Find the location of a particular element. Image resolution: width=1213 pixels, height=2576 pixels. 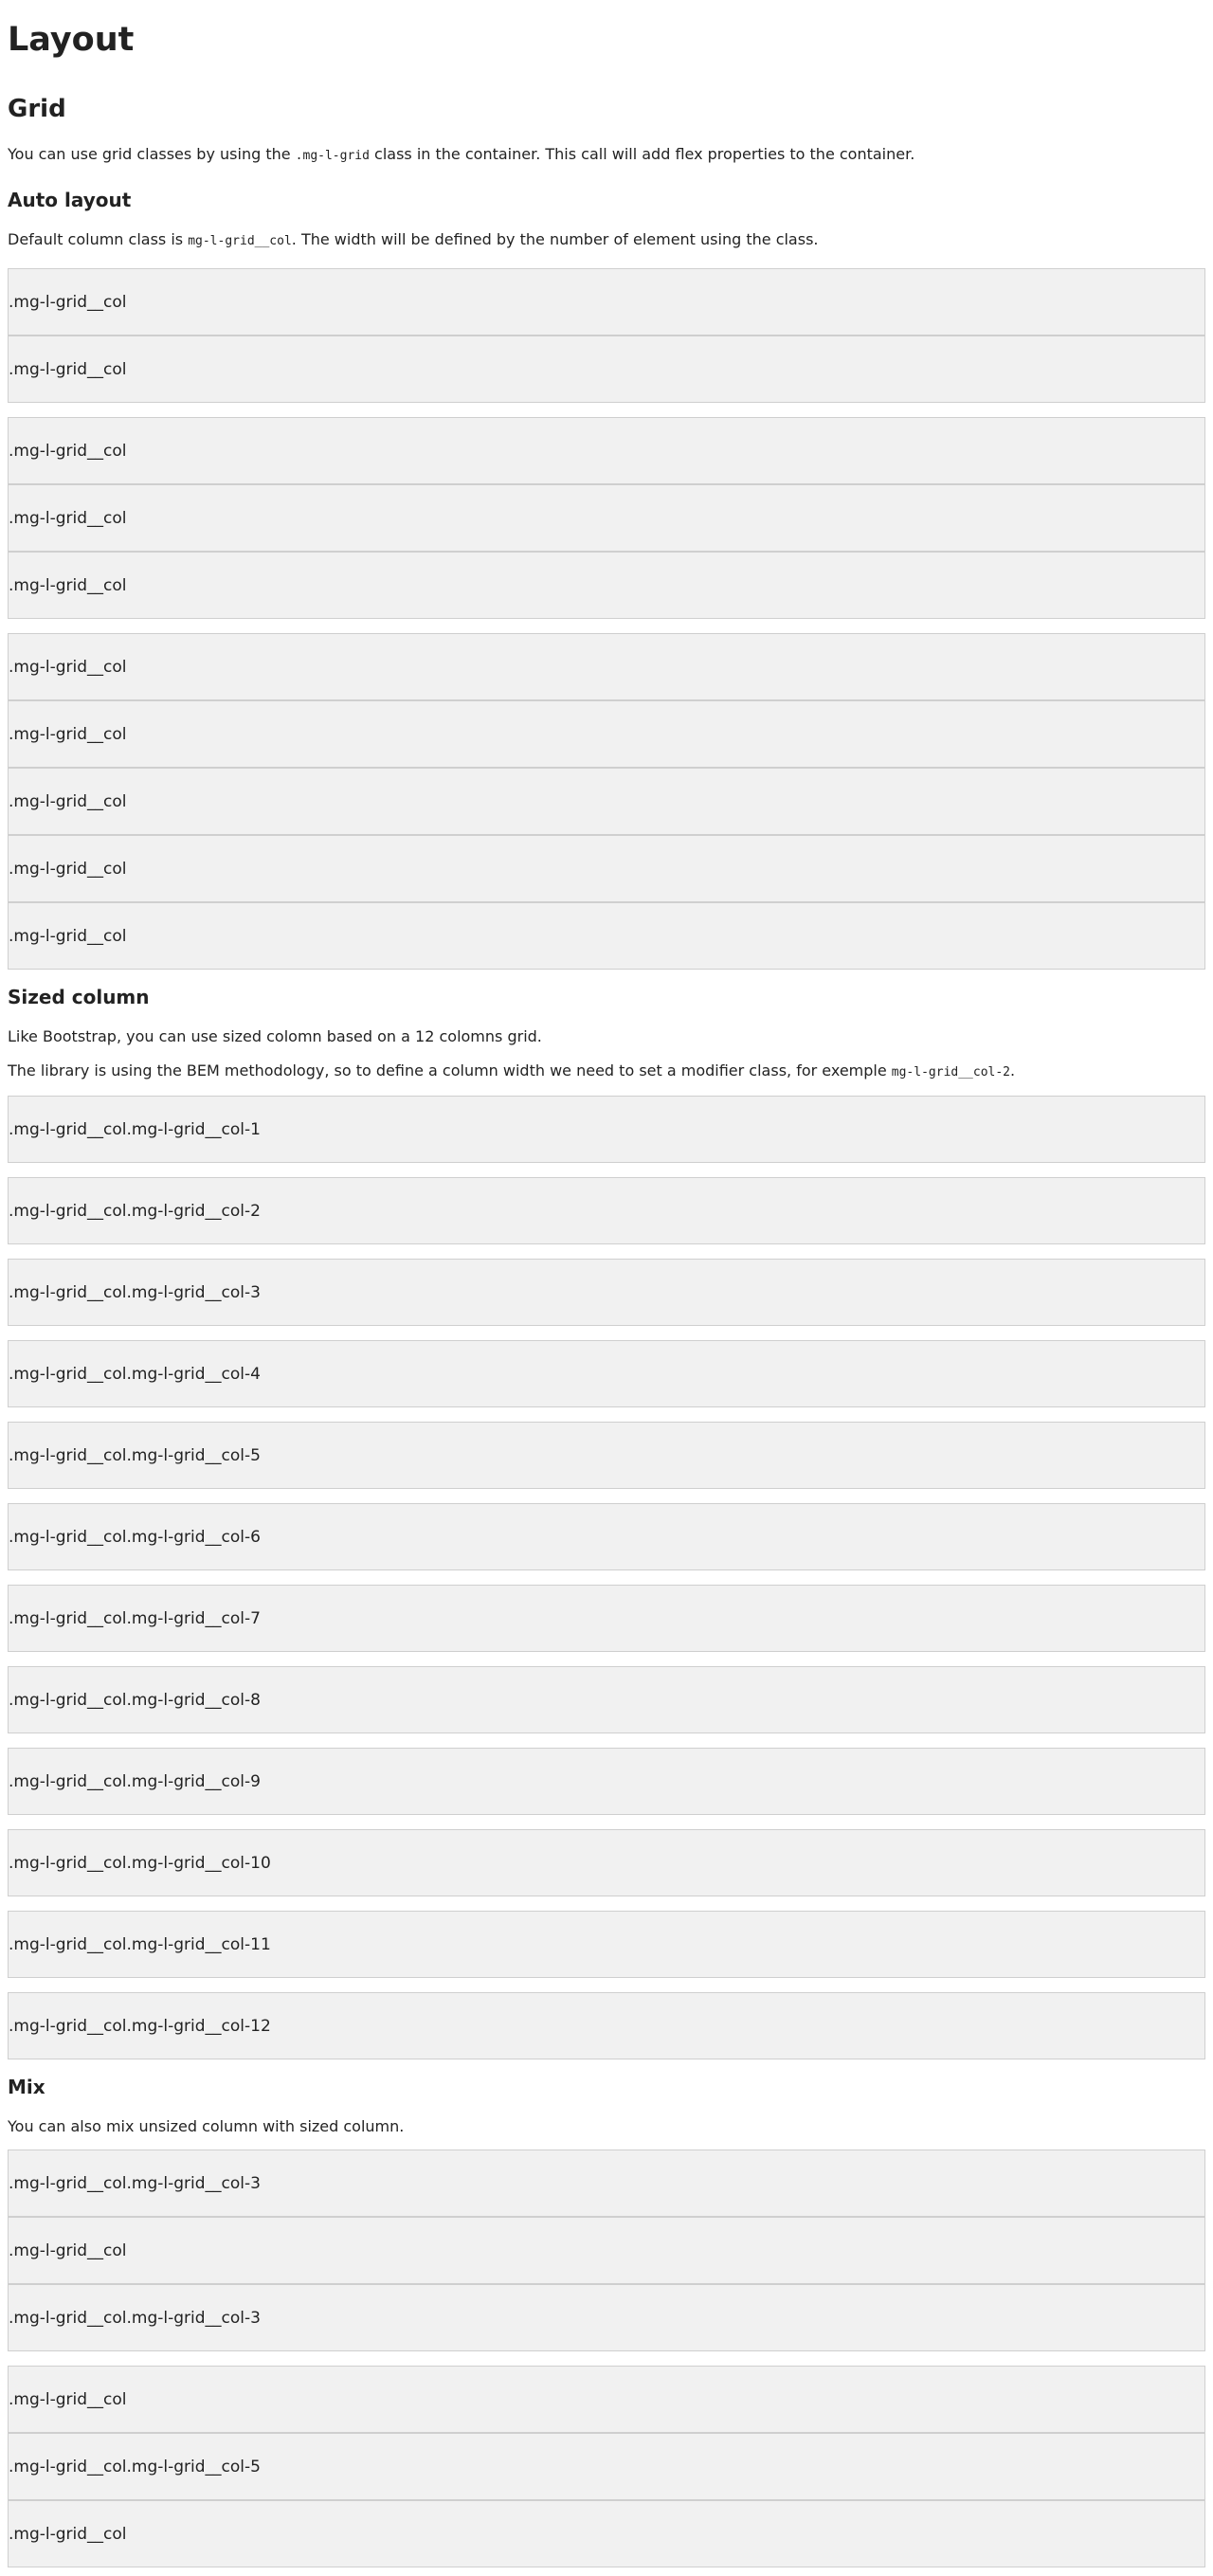

grid-col: .mg-l-grid__col.mg-l-grid__col-8 is located at coordinates (606, 1699).